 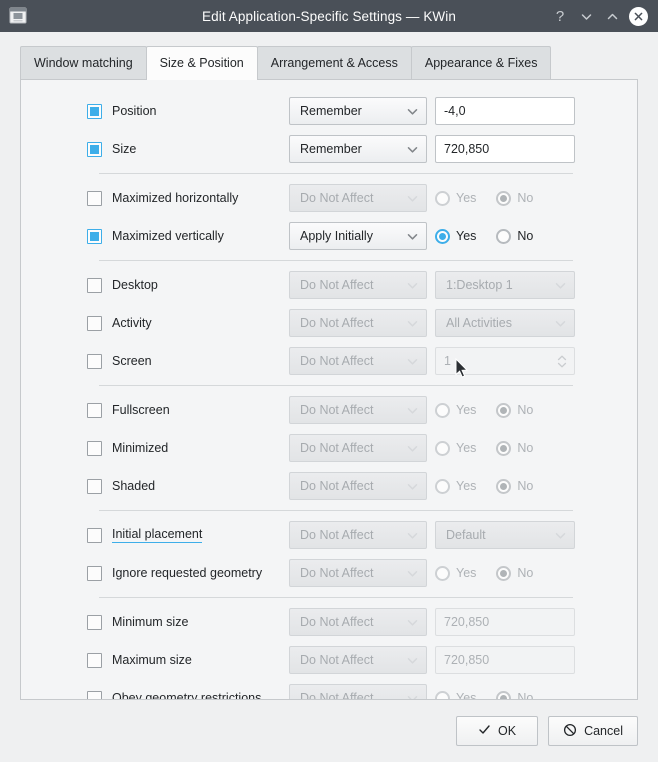 I want to click on value-select-desktop: 1:Desktop 1, so click(x=505, y=285).